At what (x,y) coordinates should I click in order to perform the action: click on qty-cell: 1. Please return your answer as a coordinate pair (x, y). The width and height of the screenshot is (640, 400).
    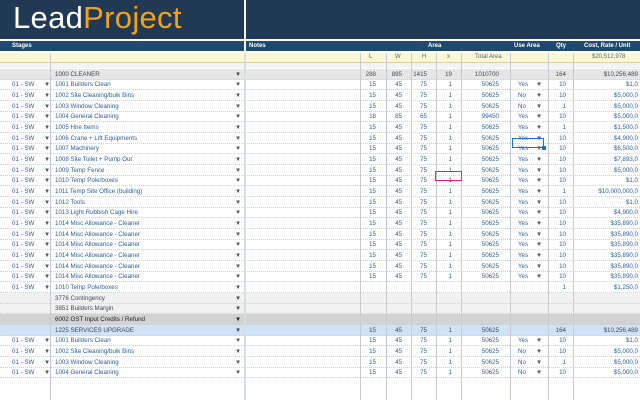
    Looking at the image, I should click on (564, 106).